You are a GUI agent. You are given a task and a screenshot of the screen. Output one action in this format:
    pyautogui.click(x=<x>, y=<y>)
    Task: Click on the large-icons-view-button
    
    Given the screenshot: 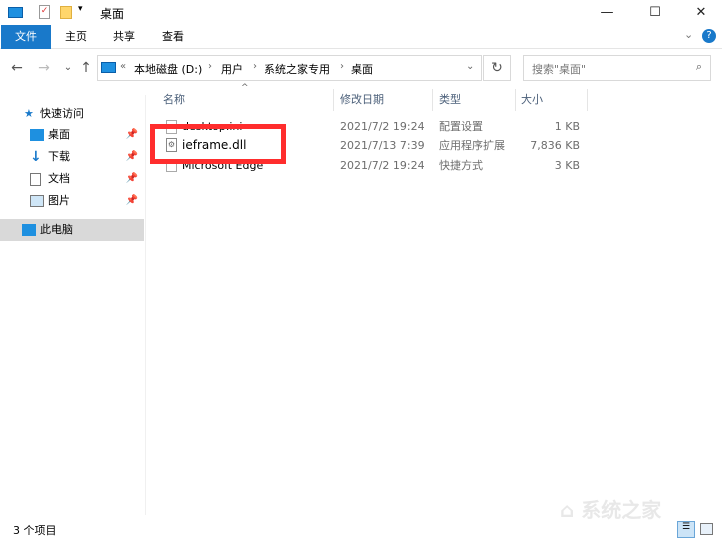 What is the action you would take?
    pyautogui.click(x=706, y=529)
    